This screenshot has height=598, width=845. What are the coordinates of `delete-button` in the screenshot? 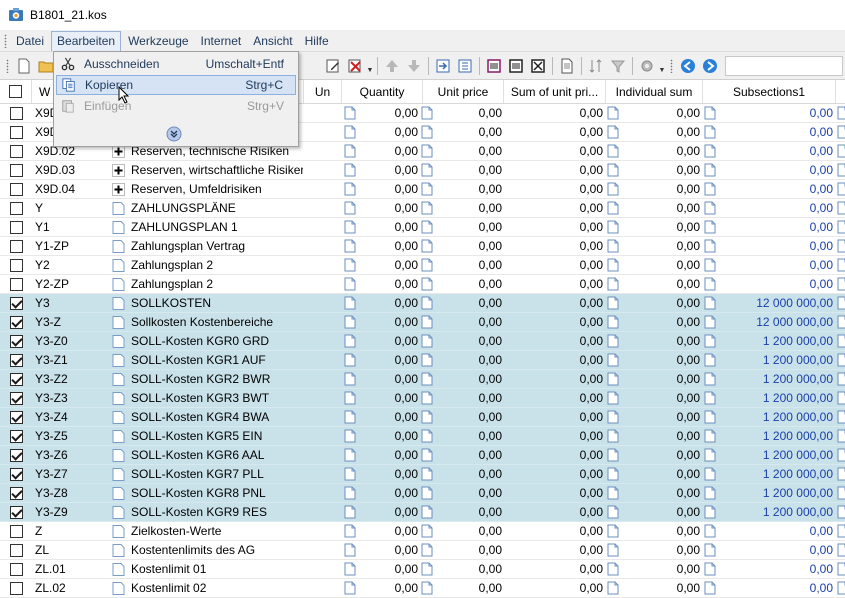 It's located at (355, 66).